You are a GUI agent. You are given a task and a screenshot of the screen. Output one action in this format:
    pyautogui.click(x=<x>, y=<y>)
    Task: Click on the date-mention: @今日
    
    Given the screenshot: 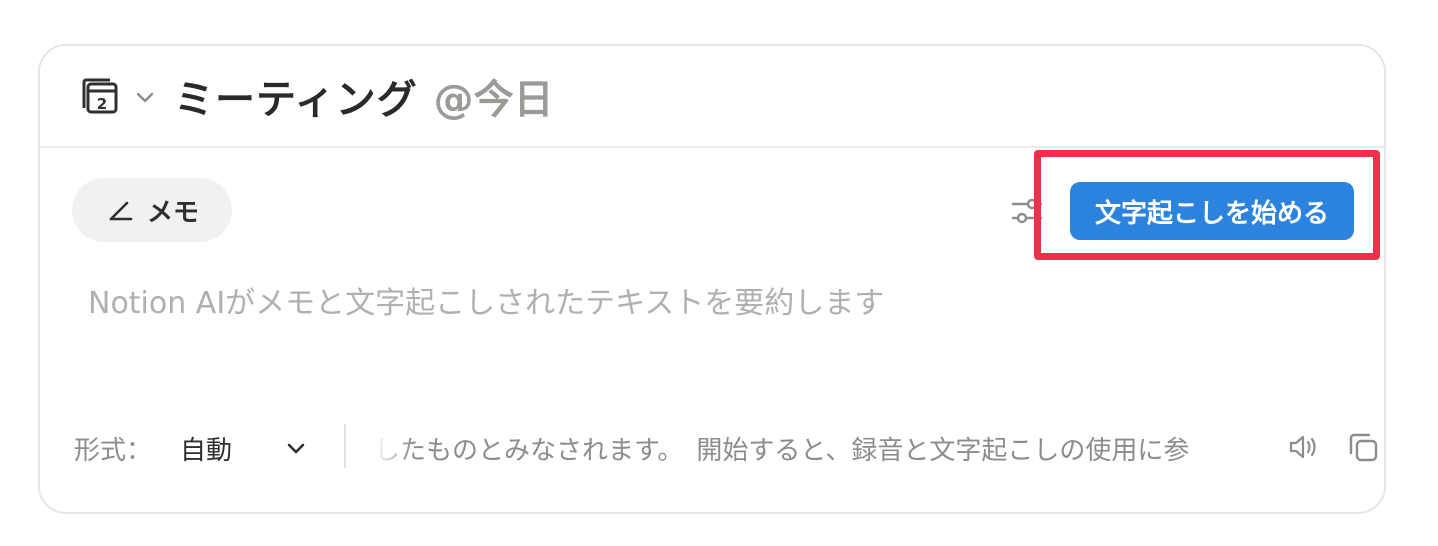 What is the action you would take?
    pyautogui.click(x=494, y=96)
    